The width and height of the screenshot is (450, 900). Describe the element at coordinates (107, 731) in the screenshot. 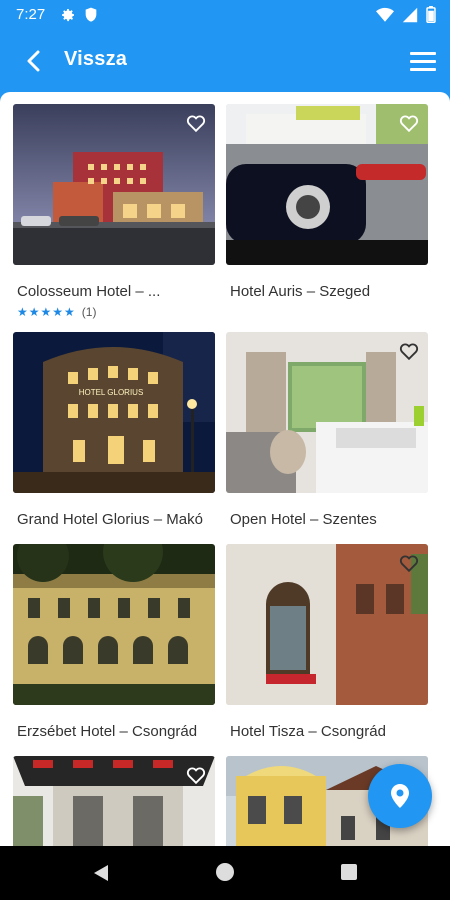

I see `hotel-name: Erzsébet Hotel – Csongrád` at that location.